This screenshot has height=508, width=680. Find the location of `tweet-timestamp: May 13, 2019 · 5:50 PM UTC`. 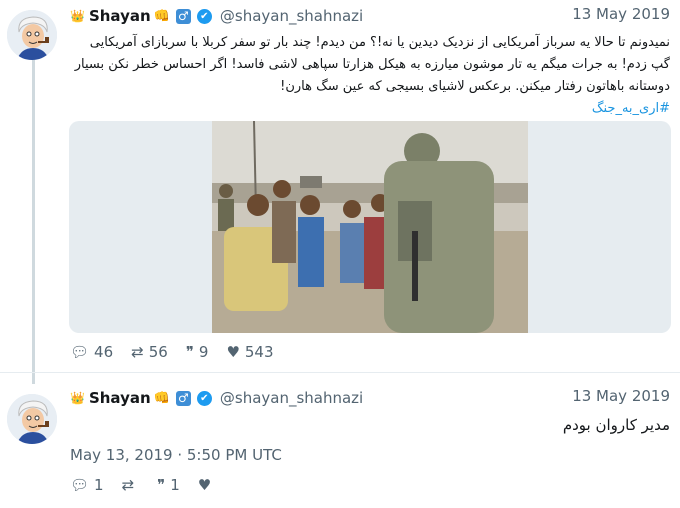

tweet-timestamp: May 13, 2019 · 5:50 PM UTC is located at coordinates (176, 455).